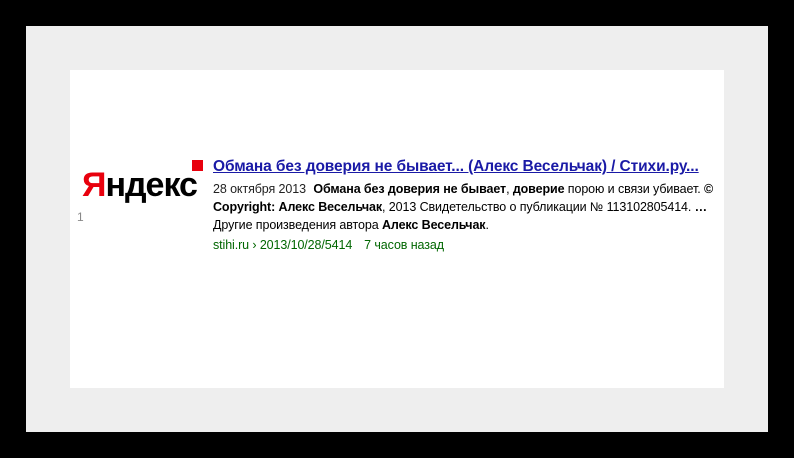 The height and width of the screenshot is (458, 794). What do you see at coordinates (197, 165) in the screenshot?
I see `red-square-icon` at bounding box center [197, 165].